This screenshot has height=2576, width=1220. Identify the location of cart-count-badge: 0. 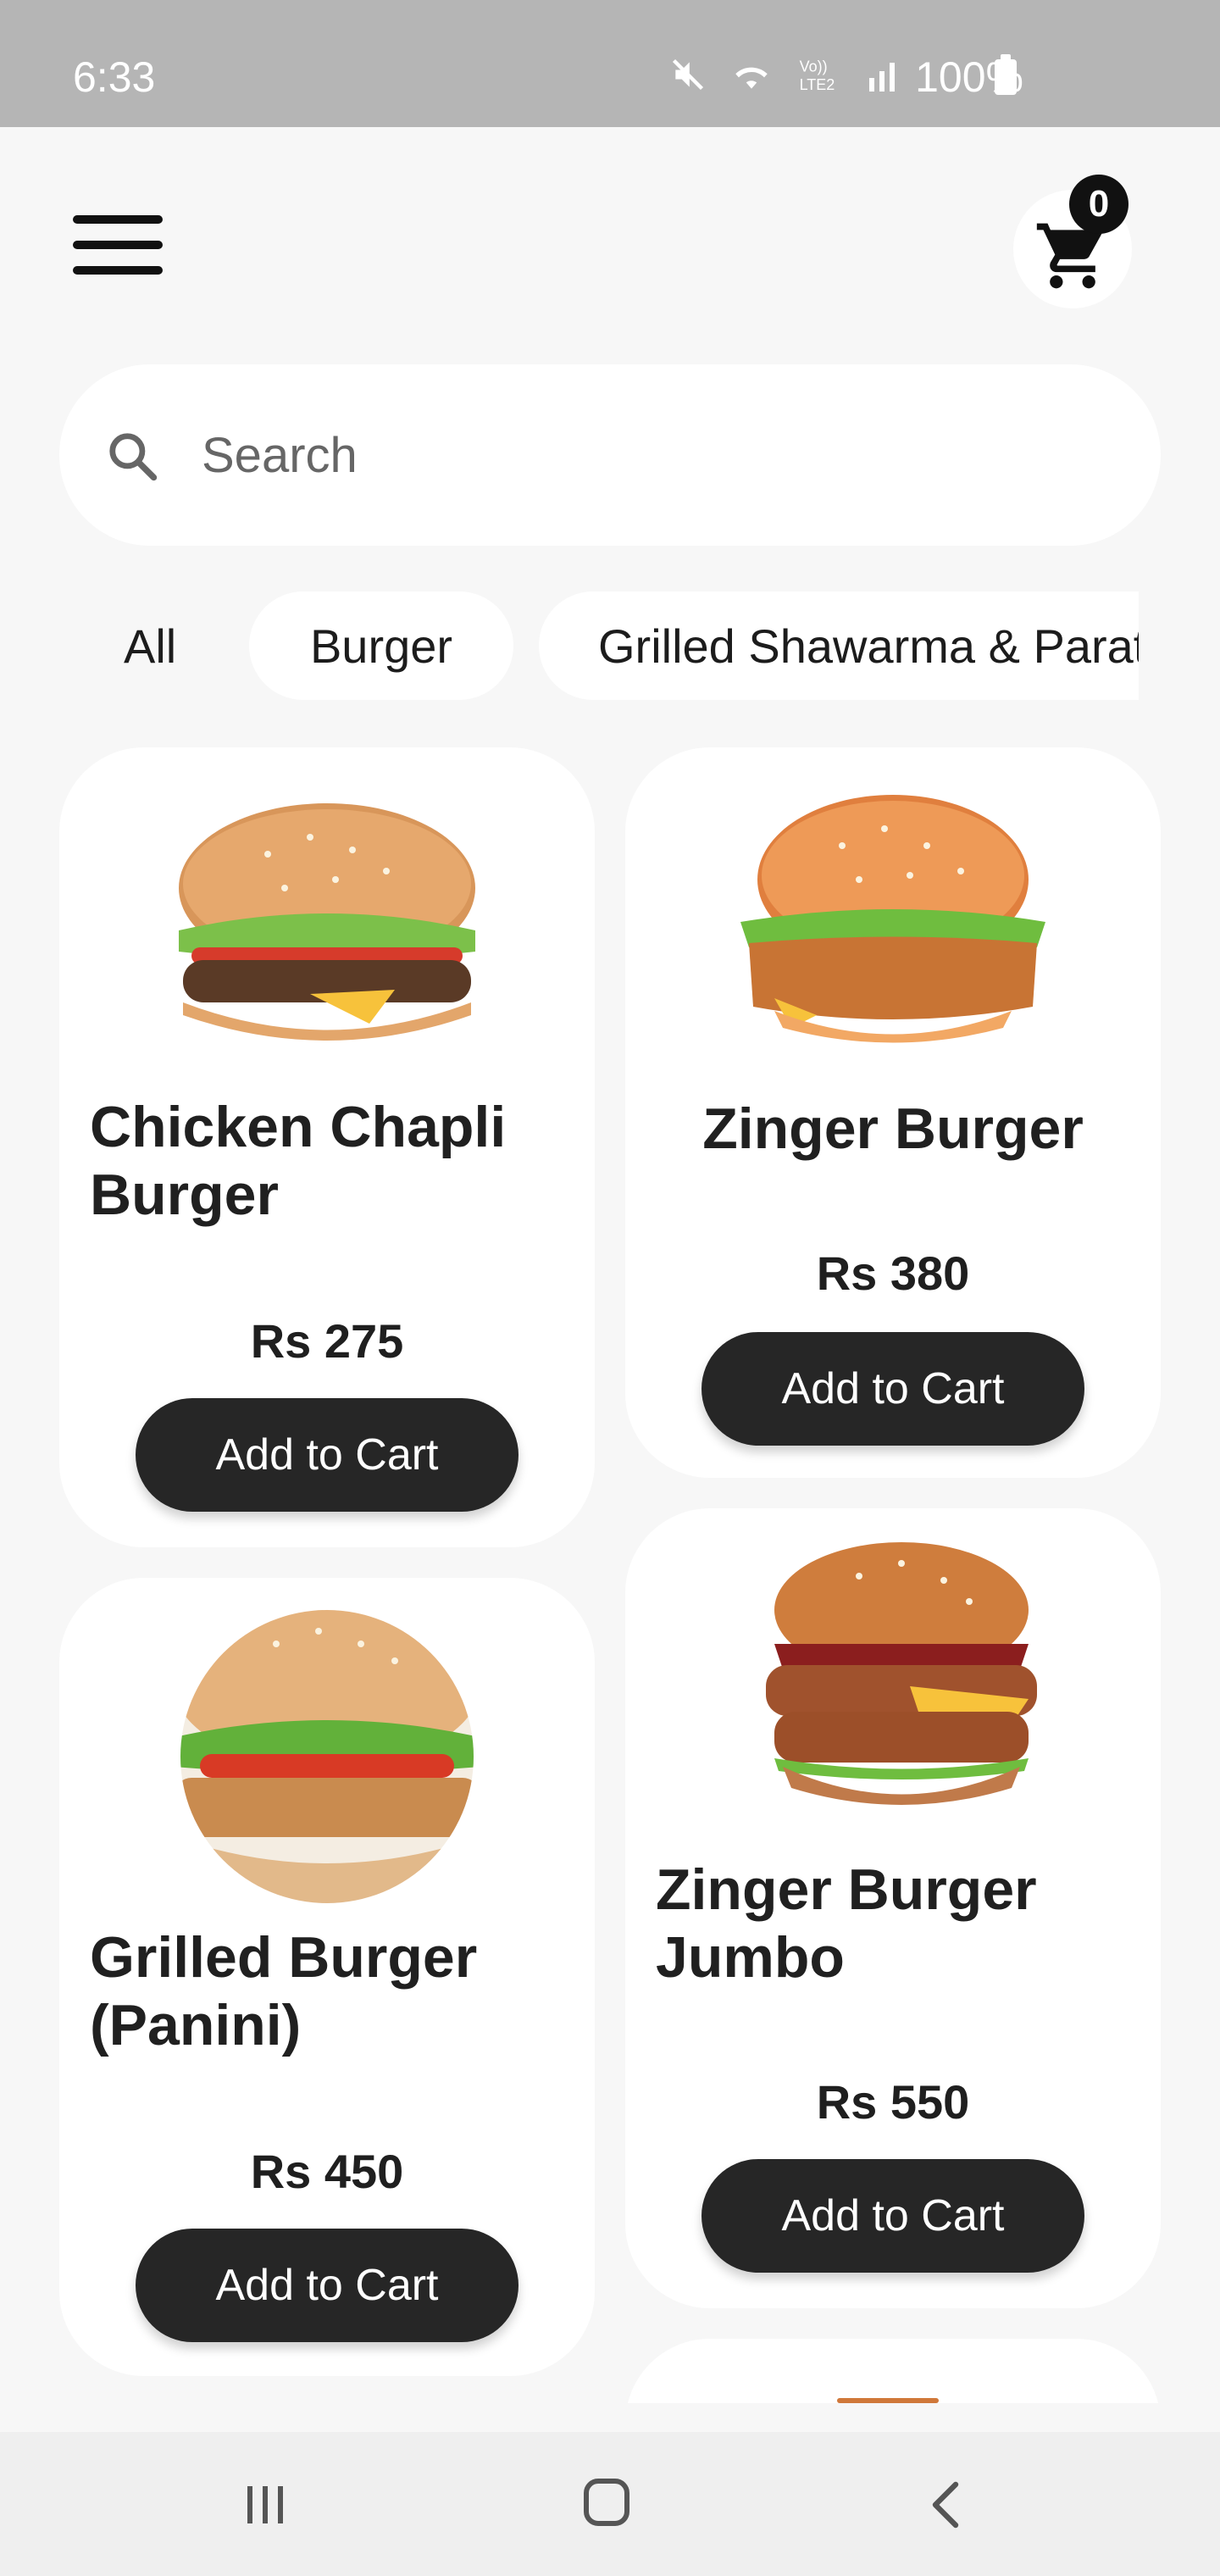
(1098, 204).